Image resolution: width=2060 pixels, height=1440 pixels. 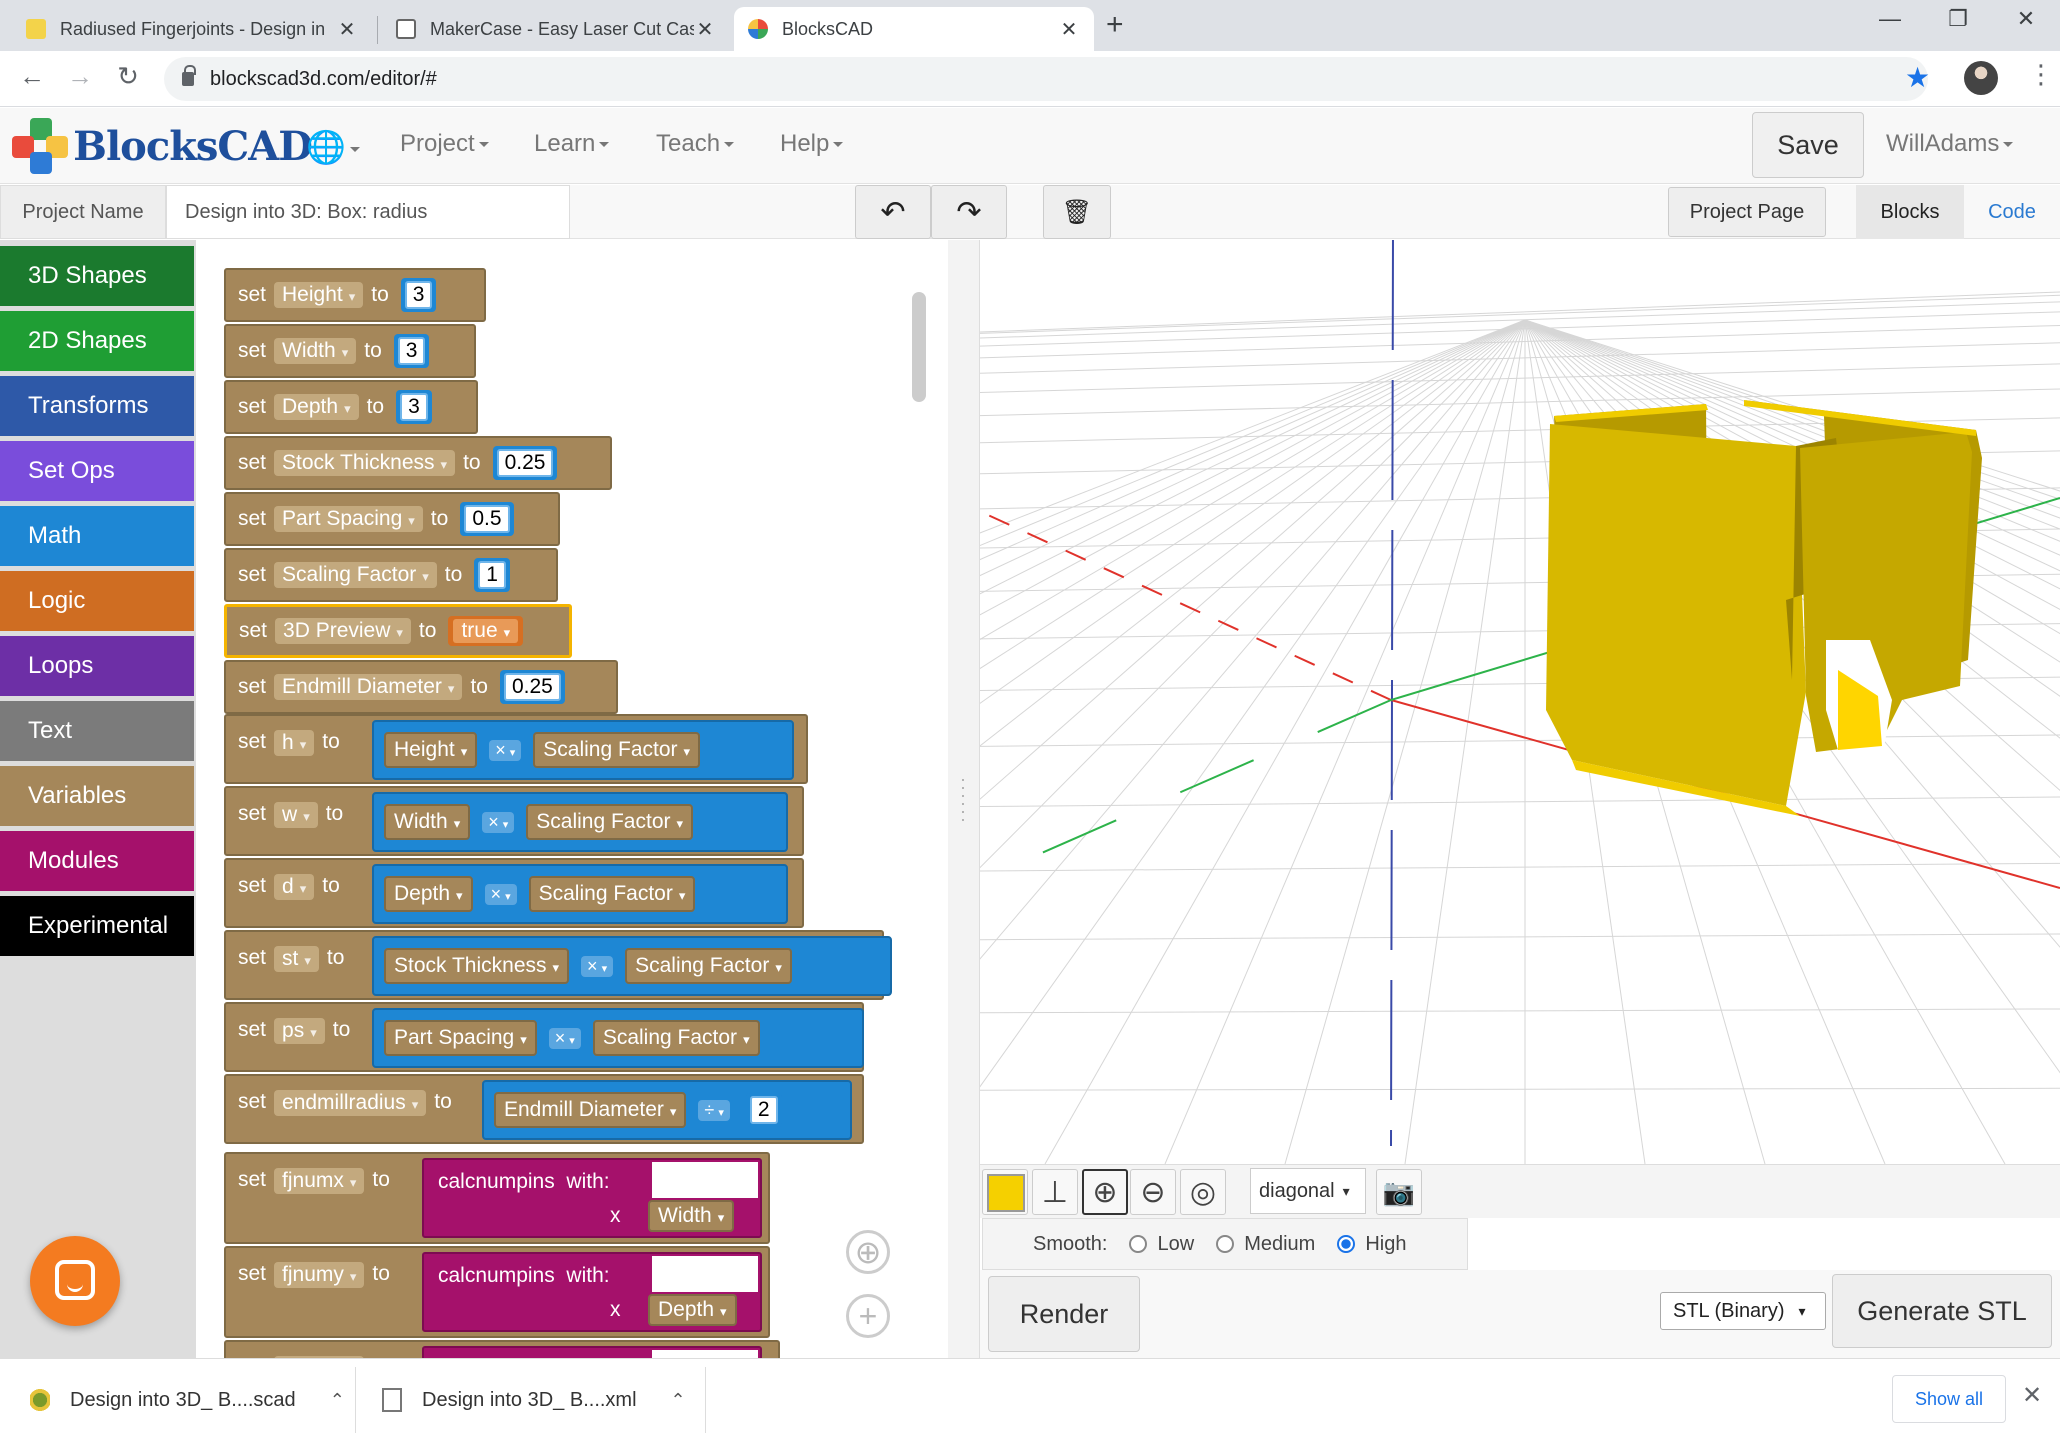 I want to click on zoom-out-button: ⊖, so click(x=1153, y=1192).